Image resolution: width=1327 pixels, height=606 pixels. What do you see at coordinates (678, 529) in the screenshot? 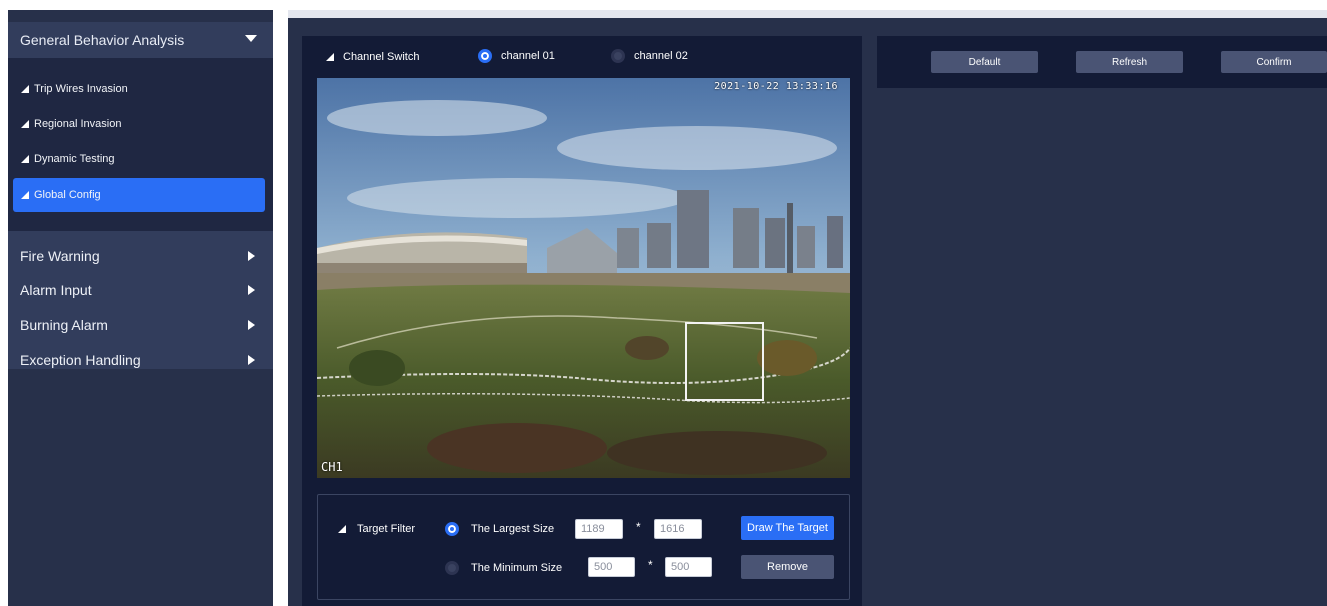
I see `largest-height-input: 1616` at bounding box center [678, 529].